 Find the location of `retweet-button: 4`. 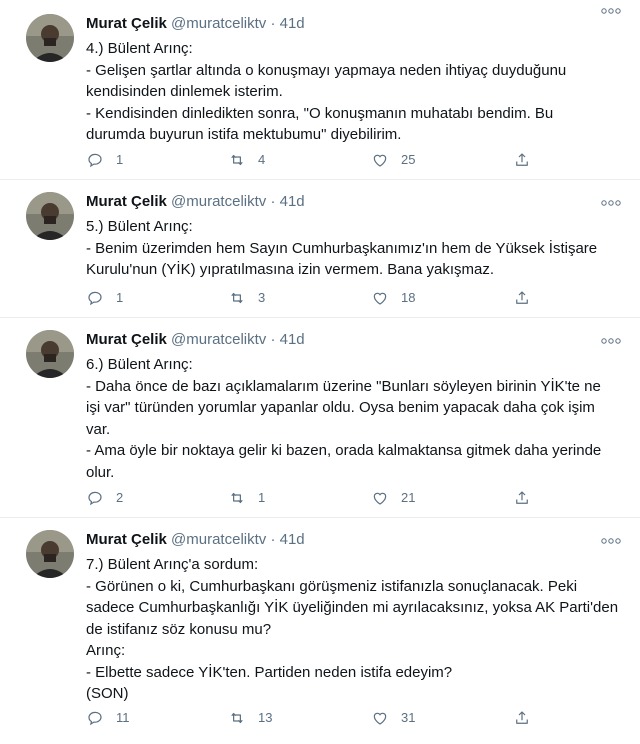

retweet-button: 4 is located at coordinates (246, 160).